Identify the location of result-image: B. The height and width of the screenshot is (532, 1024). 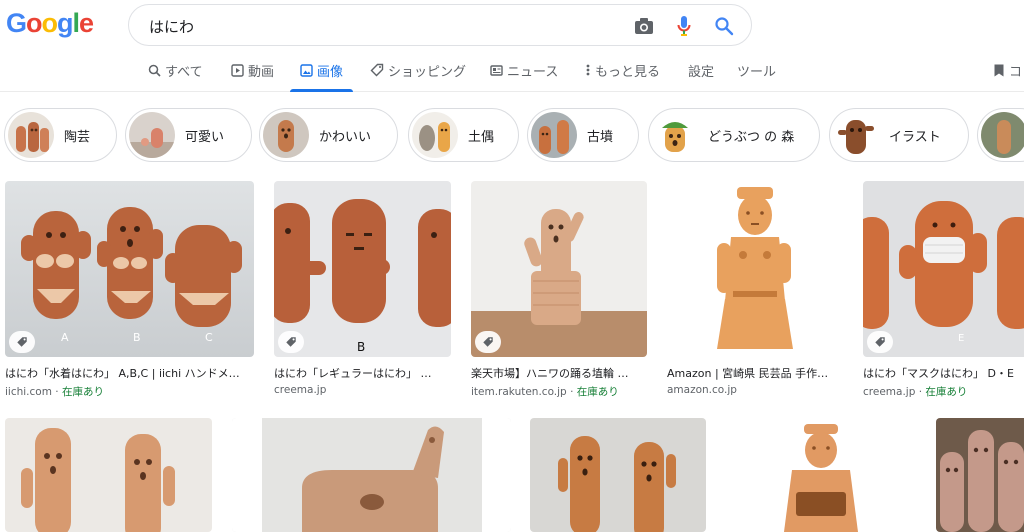
(362, 269).